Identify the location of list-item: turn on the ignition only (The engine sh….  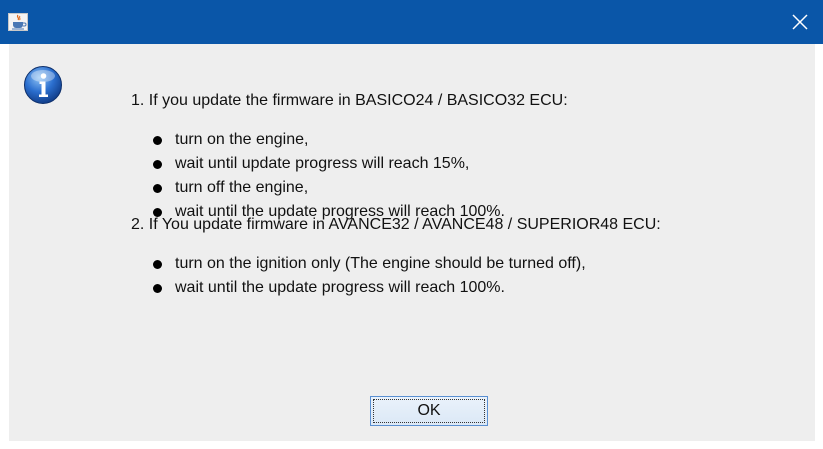
(369, 264).